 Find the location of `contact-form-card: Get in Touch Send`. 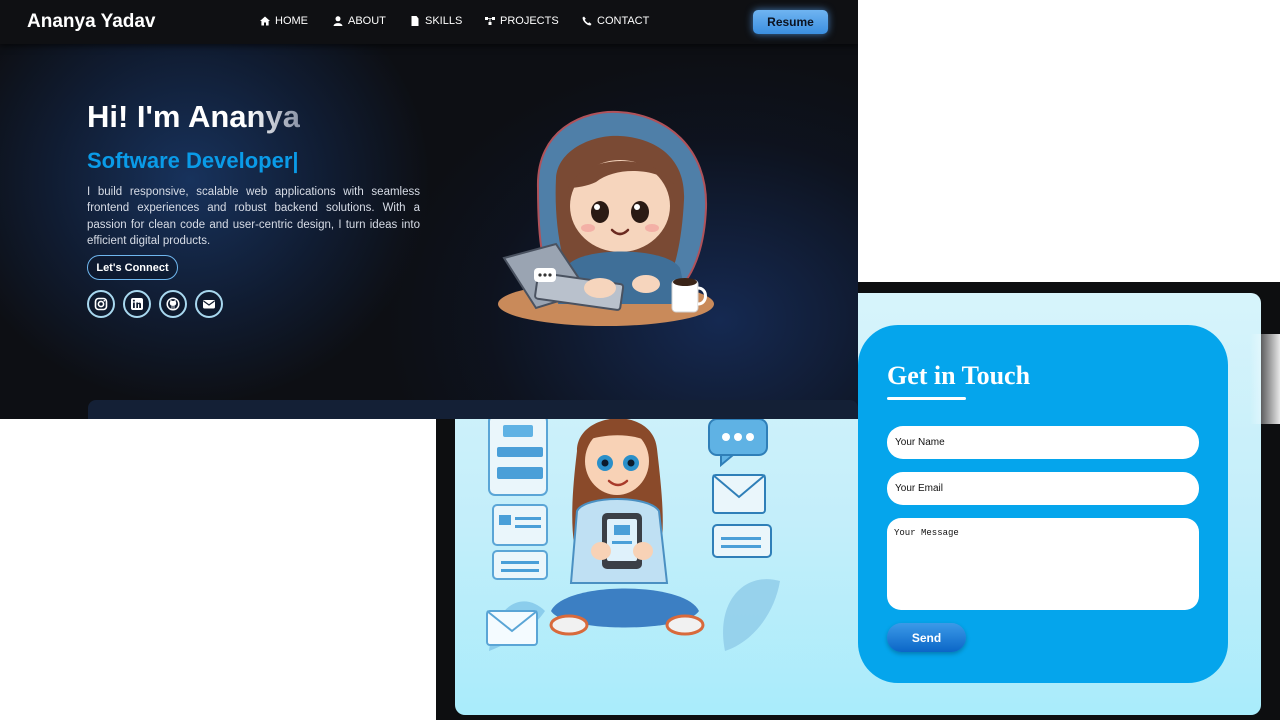

contact-form-card: Get in Touch Send is located at coordinates (1043, 504).